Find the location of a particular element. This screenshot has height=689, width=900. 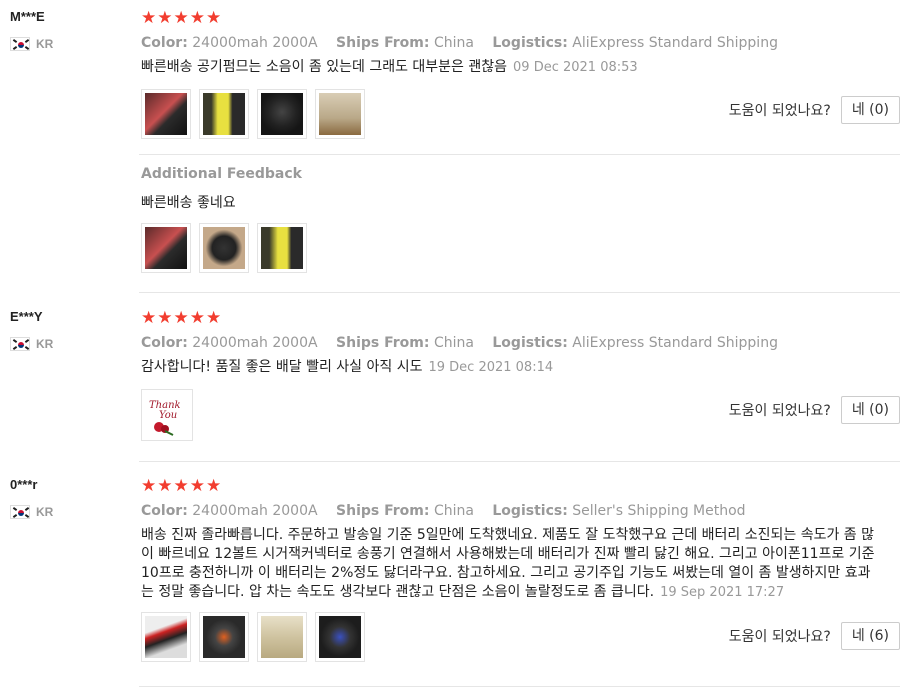

helpful-section: 도움이 되었나요? 네 (6) is located at coordinates (814, 636).